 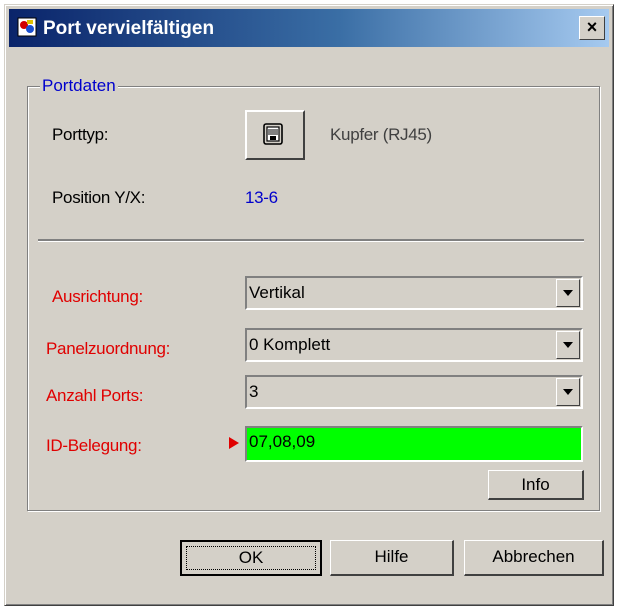 I want to click on anzahl-ports-select: 3, so click(x=414, y=392).